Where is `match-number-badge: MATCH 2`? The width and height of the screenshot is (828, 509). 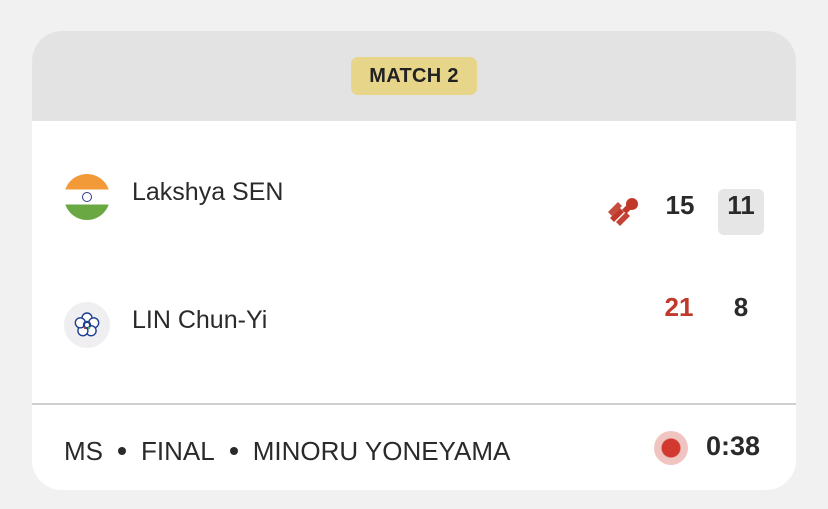
match-number-badge: MATCH 2 is located at coordinates (414, 76).